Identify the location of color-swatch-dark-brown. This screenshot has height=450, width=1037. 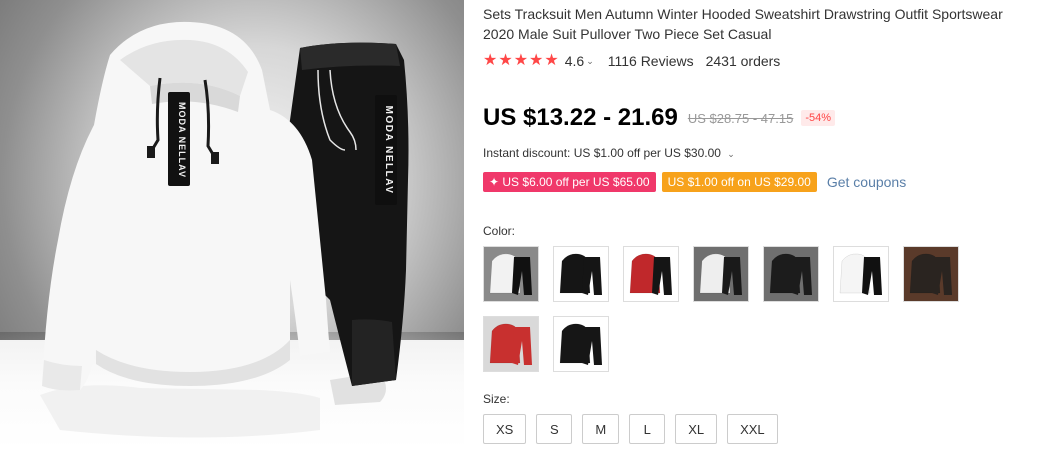
(931, 274).